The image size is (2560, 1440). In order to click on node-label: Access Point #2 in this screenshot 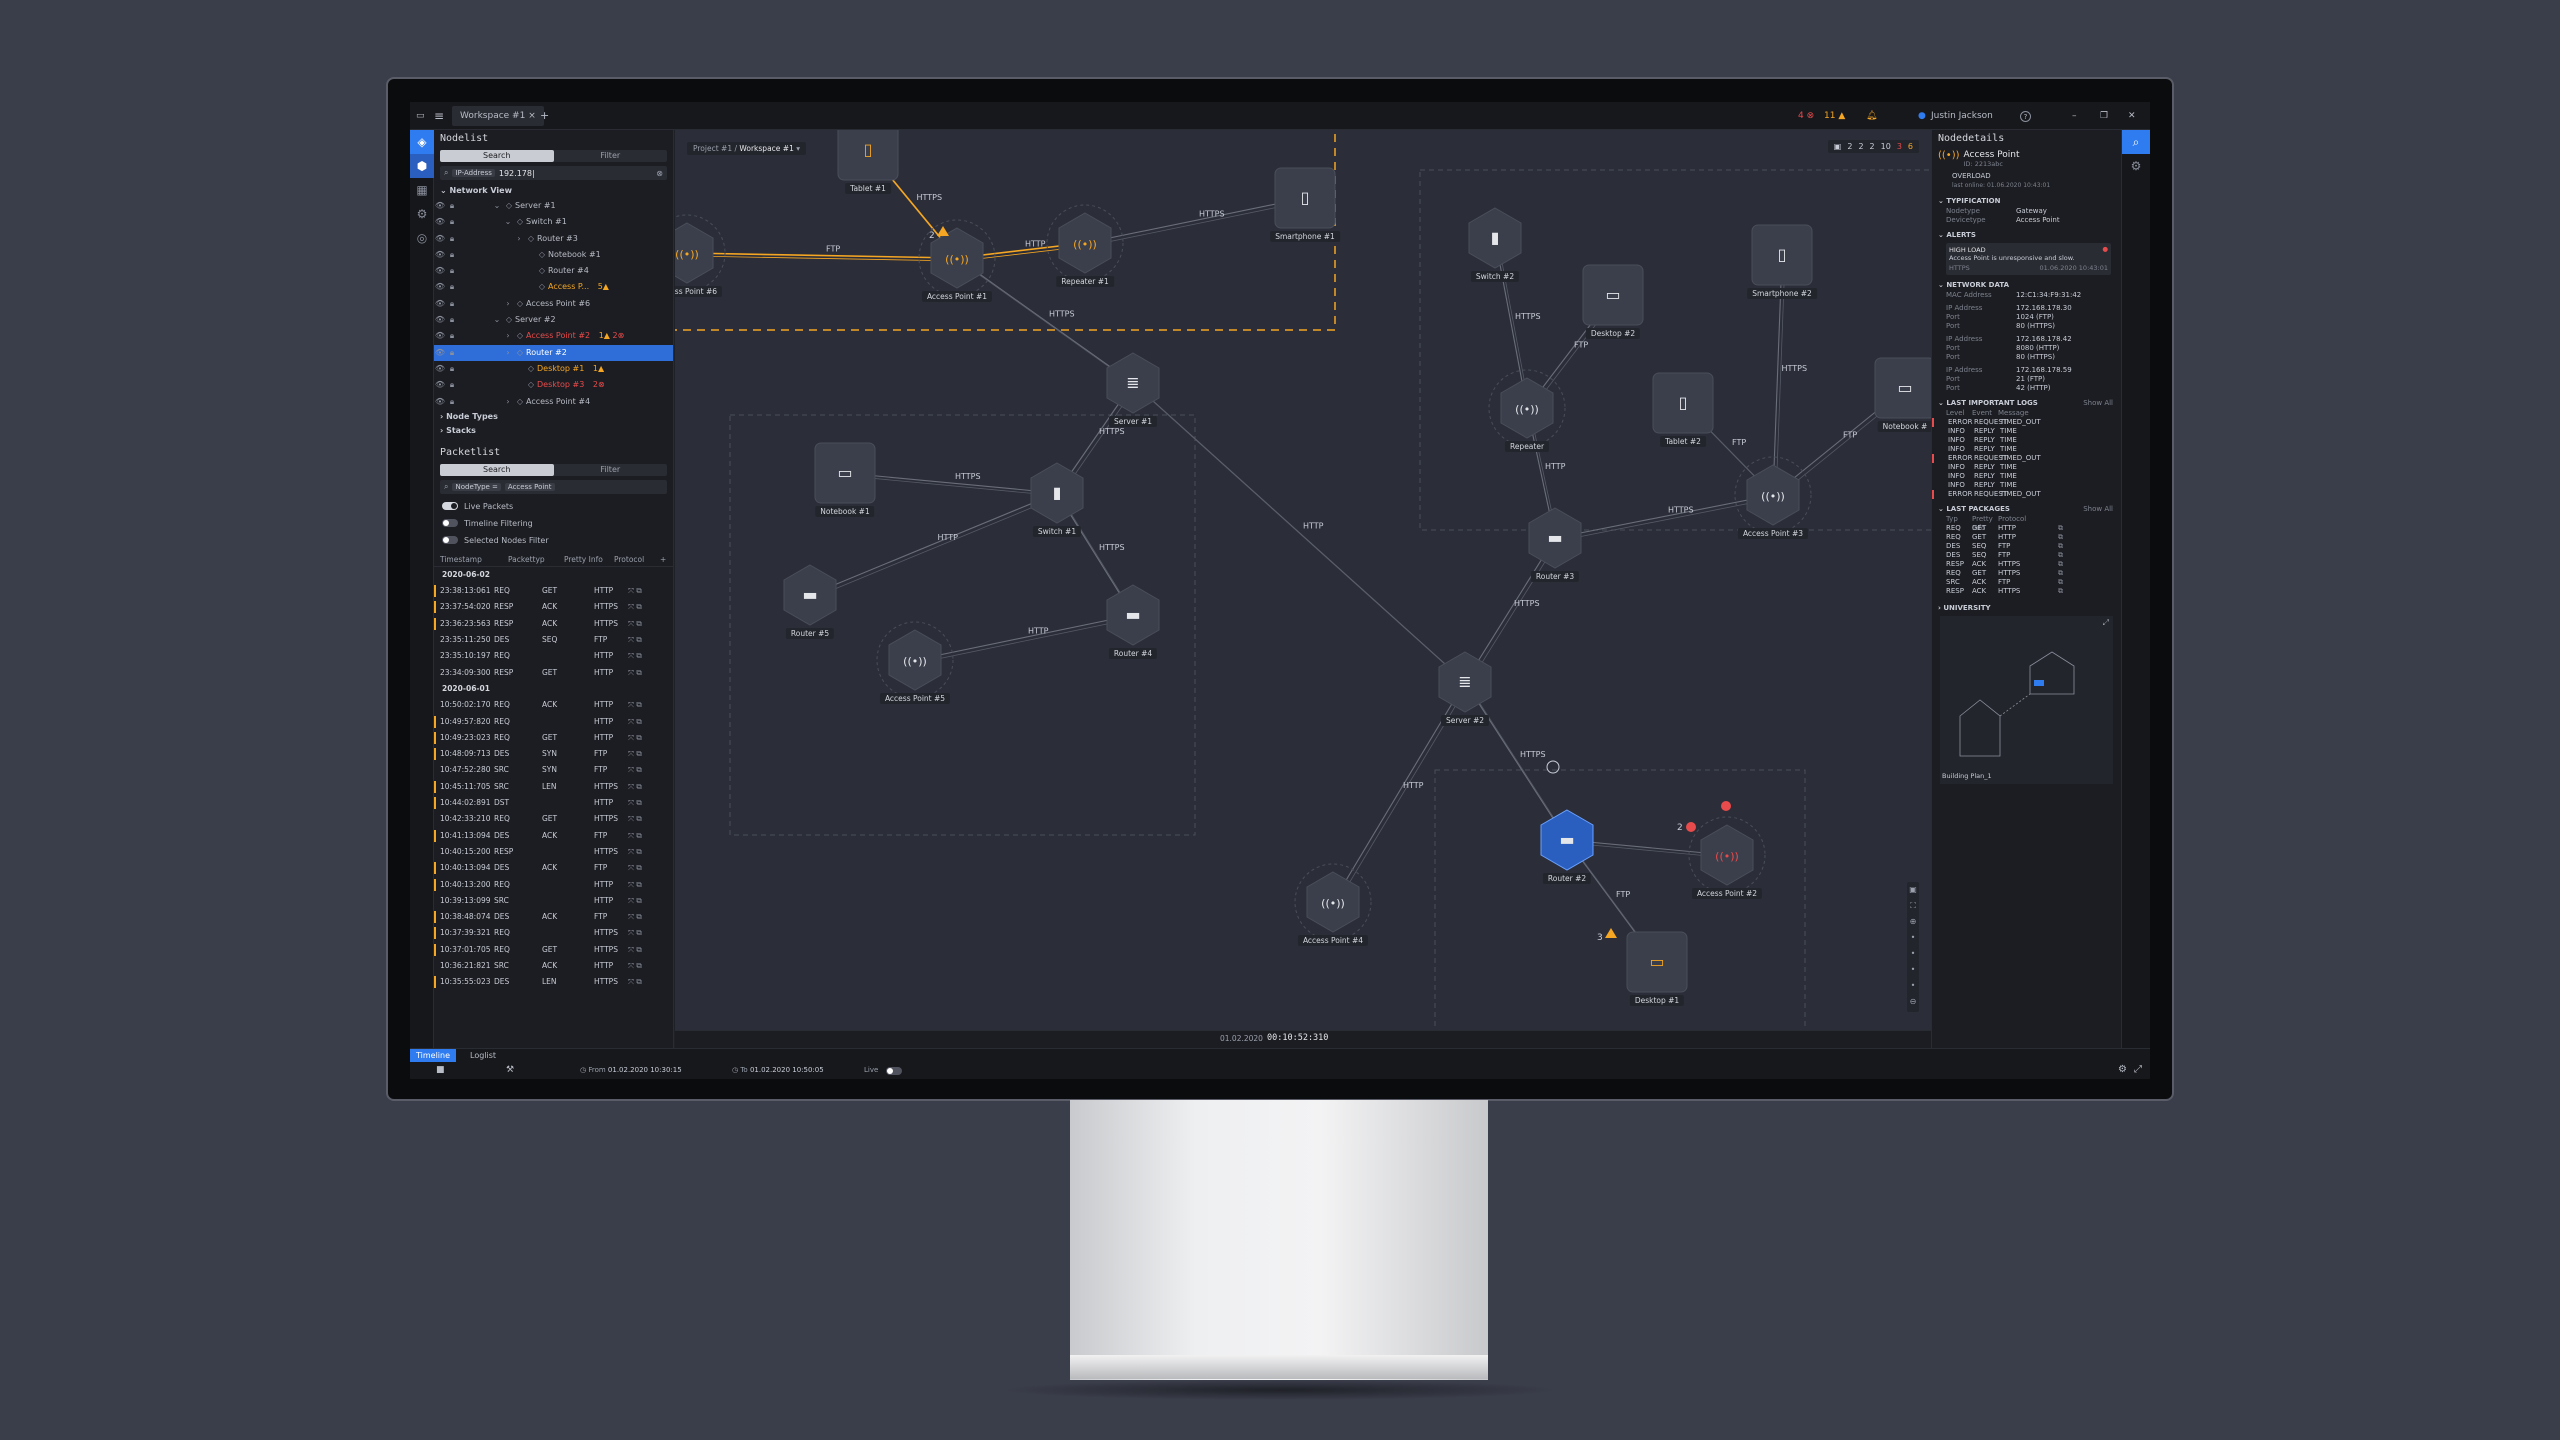, I will do `click(1727, 893)`.